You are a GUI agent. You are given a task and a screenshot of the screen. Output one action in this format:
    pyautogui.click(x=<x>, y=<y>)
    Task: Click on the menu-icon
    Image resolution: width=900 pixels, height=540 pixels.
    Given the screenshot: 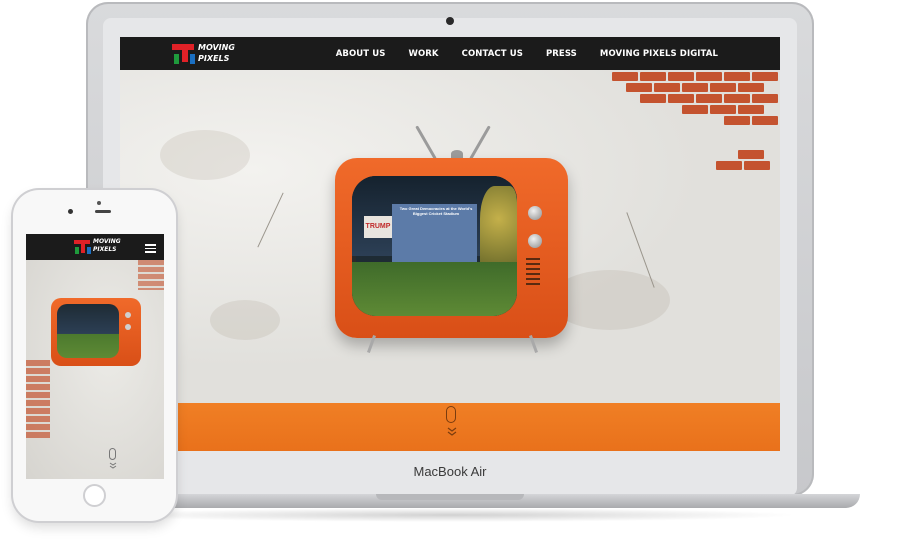 What is the action you would take?
    pyautogui.click(x=150, y=248)
    